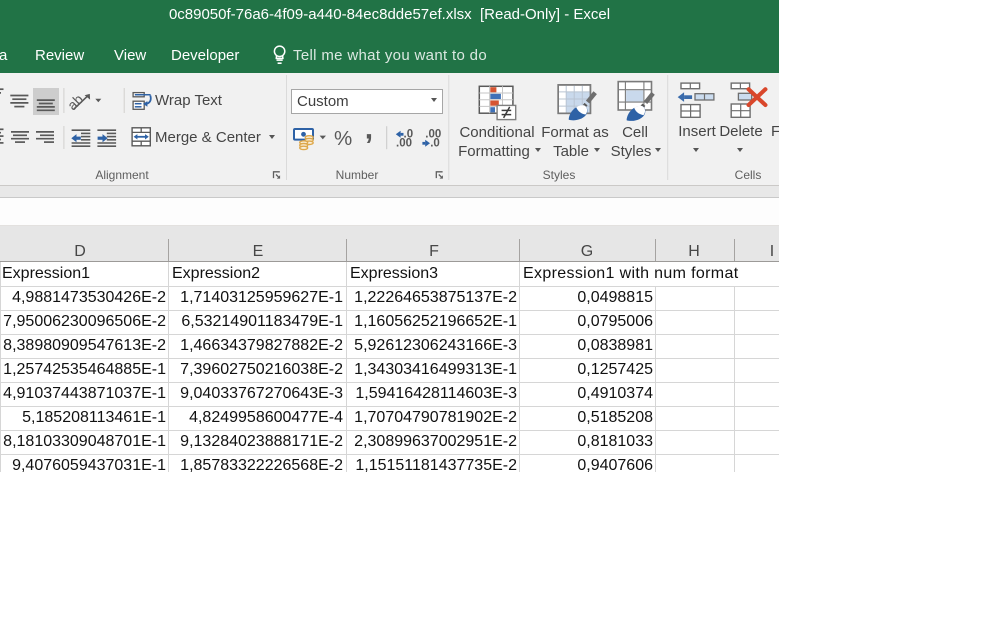 The image size is (1008, 630). I want to click on svg-text: ab, so click(75, 102).